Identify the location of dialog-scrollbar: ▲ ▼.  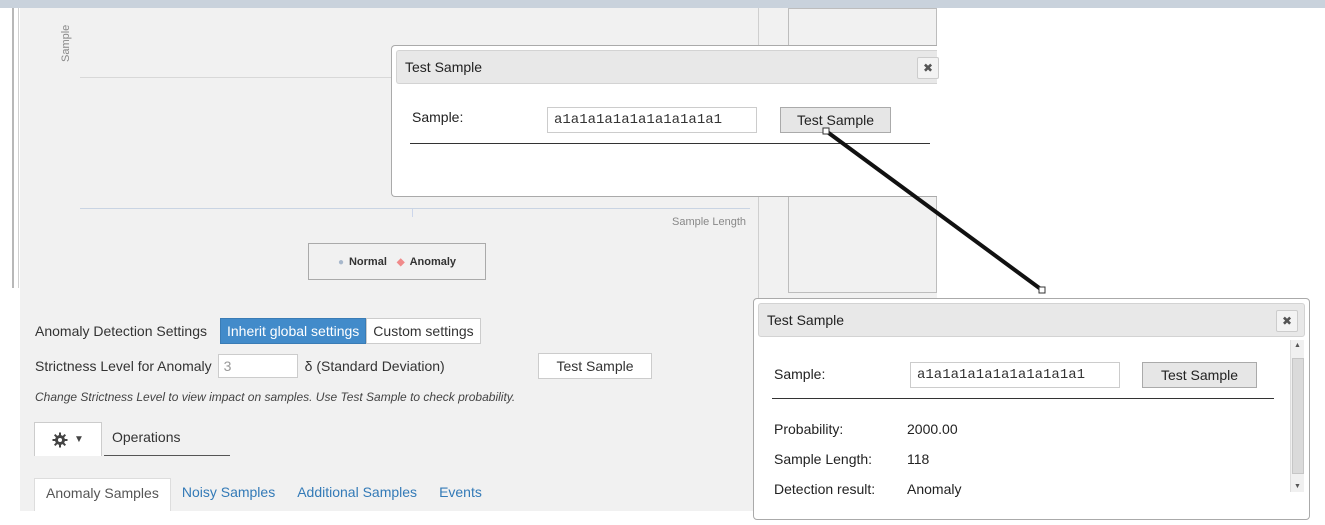
(1297, 416).